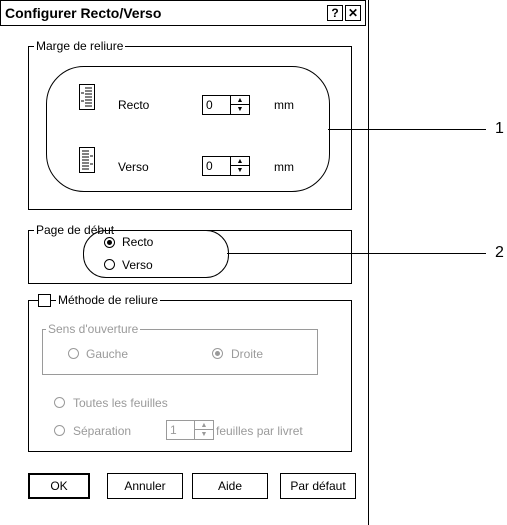 The width and height of the screenshot is (507, 525). Describe the element at coordinates (120, 403) in the screenshot. I see `all-sheets-label: Toutes les feuilles` at that location.